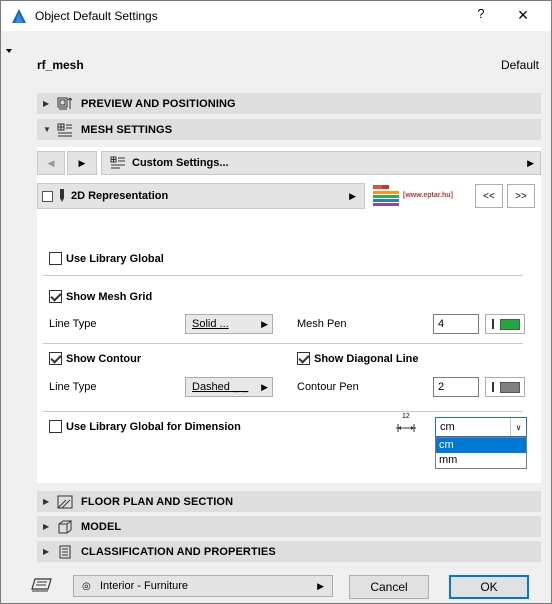 Image resolution: width=552 pixels, height=604 pixels. I want to click on show-contour-checkbox, so click(55, 358).